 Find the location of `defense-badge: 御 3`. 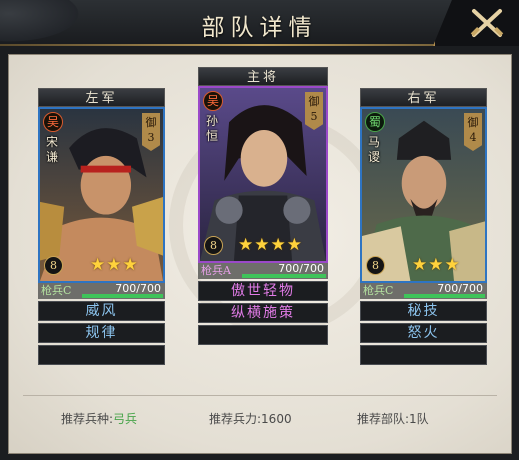

defense-badge: 御 3 is located at coordinates (151, 132).